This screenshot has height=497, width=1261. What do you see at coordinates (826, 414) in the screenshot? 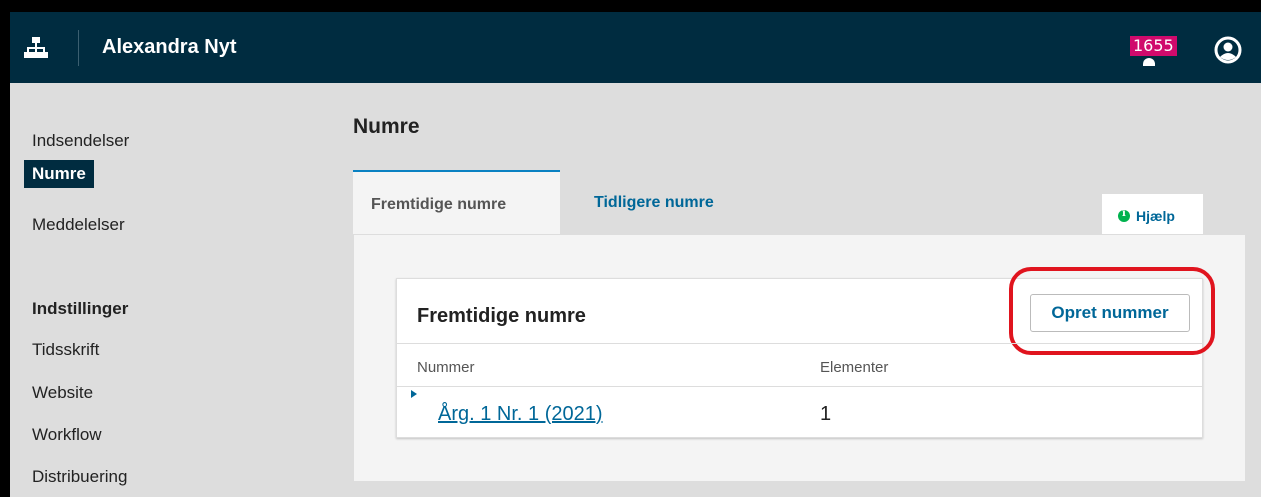
I see `issue-item-count: 1` at bounding box center [826, 414].